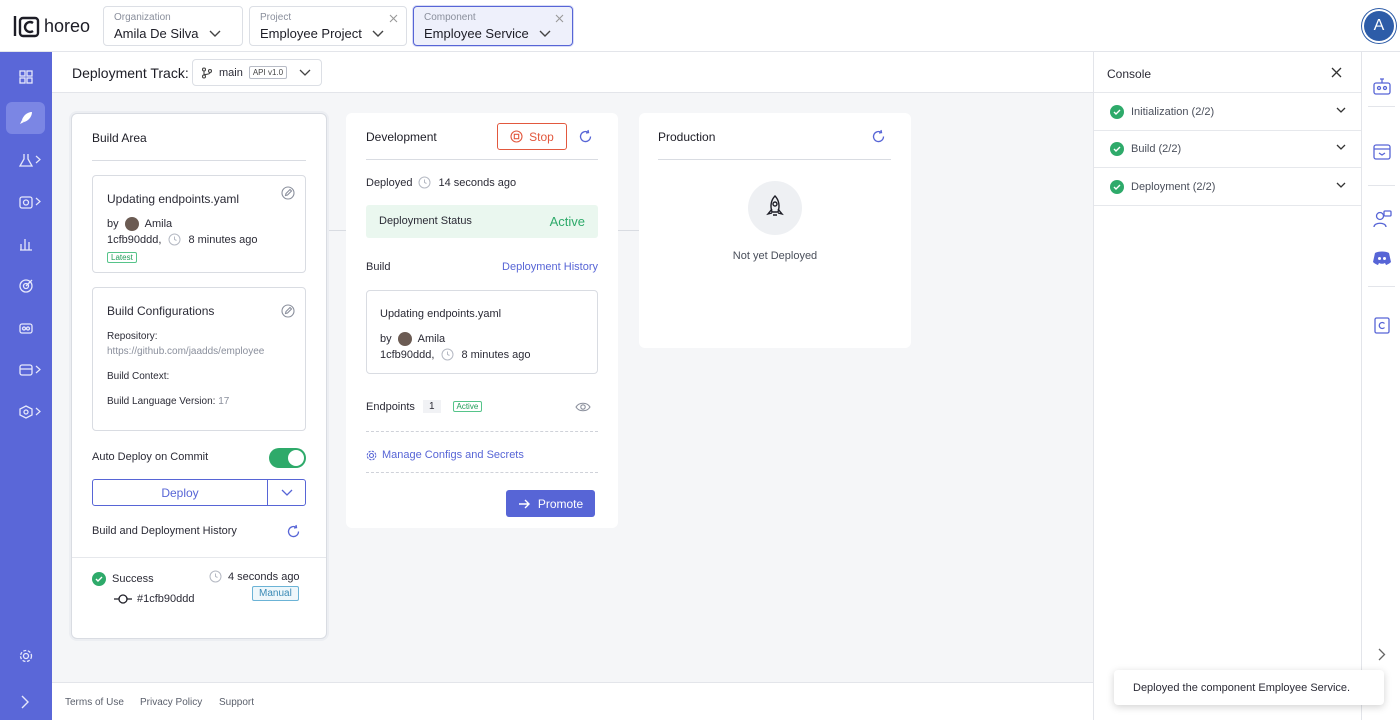 This screenshot has height=720, width=1400. I want to click on promote-label: Promote, so click(560, 503).